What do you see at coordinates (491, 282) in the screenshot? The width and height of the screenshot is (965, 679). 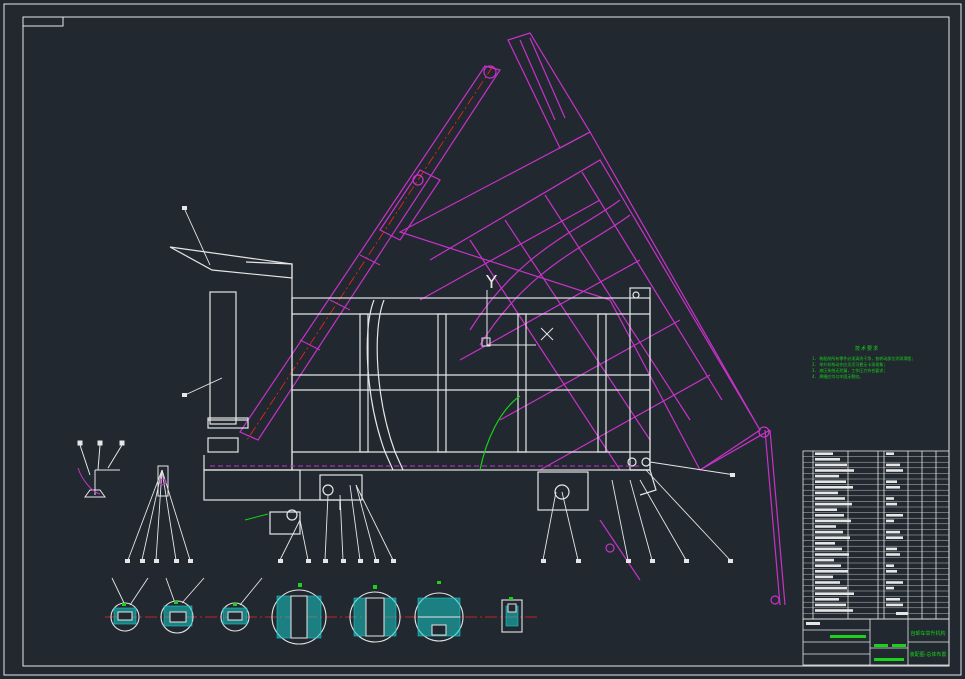 I see `axis-y-label: Y` at bounding box center [491, 282].